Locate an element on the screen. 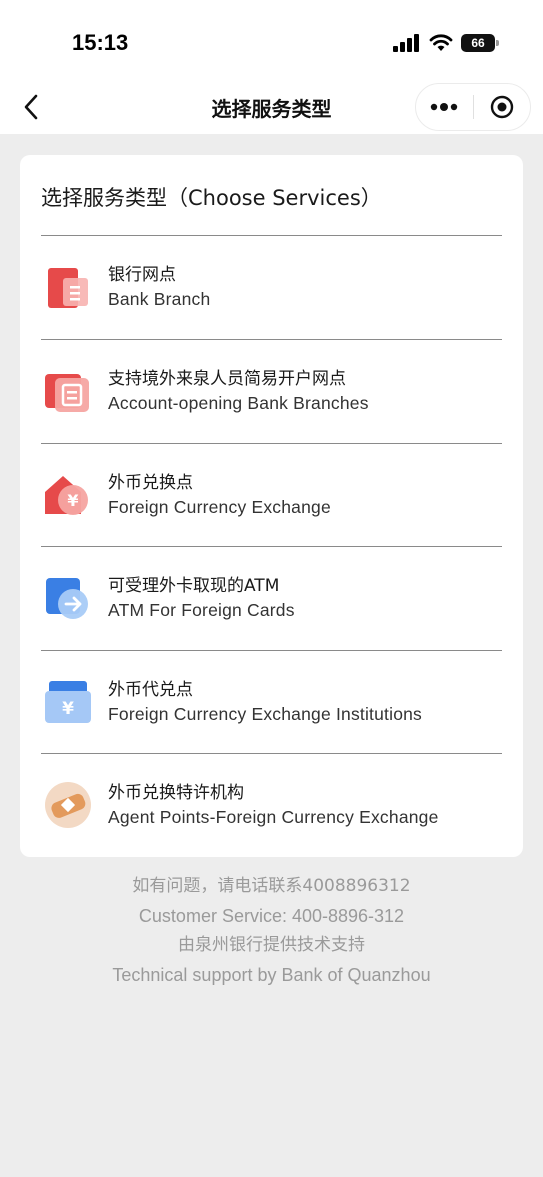 This screenshot has width=543, height=1177. service-item-atm: 可受理外卡取现的ATM ATM For Foreign Cards is located at coordinates (281, 598).